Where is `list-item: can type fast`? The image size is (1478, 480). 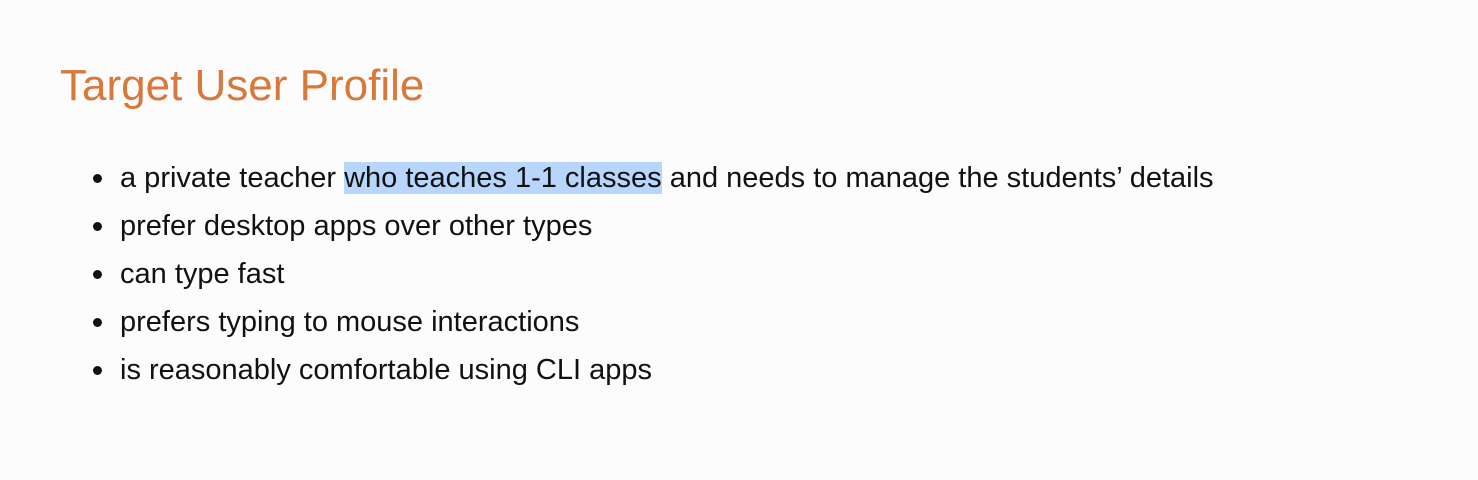
list-item: can type fast is located at coordinates (607, 274).